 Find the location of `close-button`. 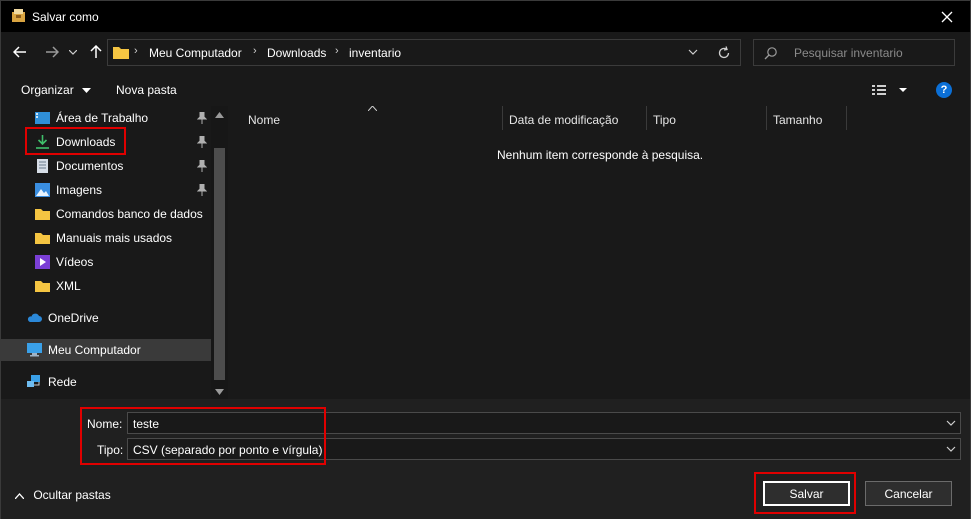

close-button is located at coordinates (947, 16).